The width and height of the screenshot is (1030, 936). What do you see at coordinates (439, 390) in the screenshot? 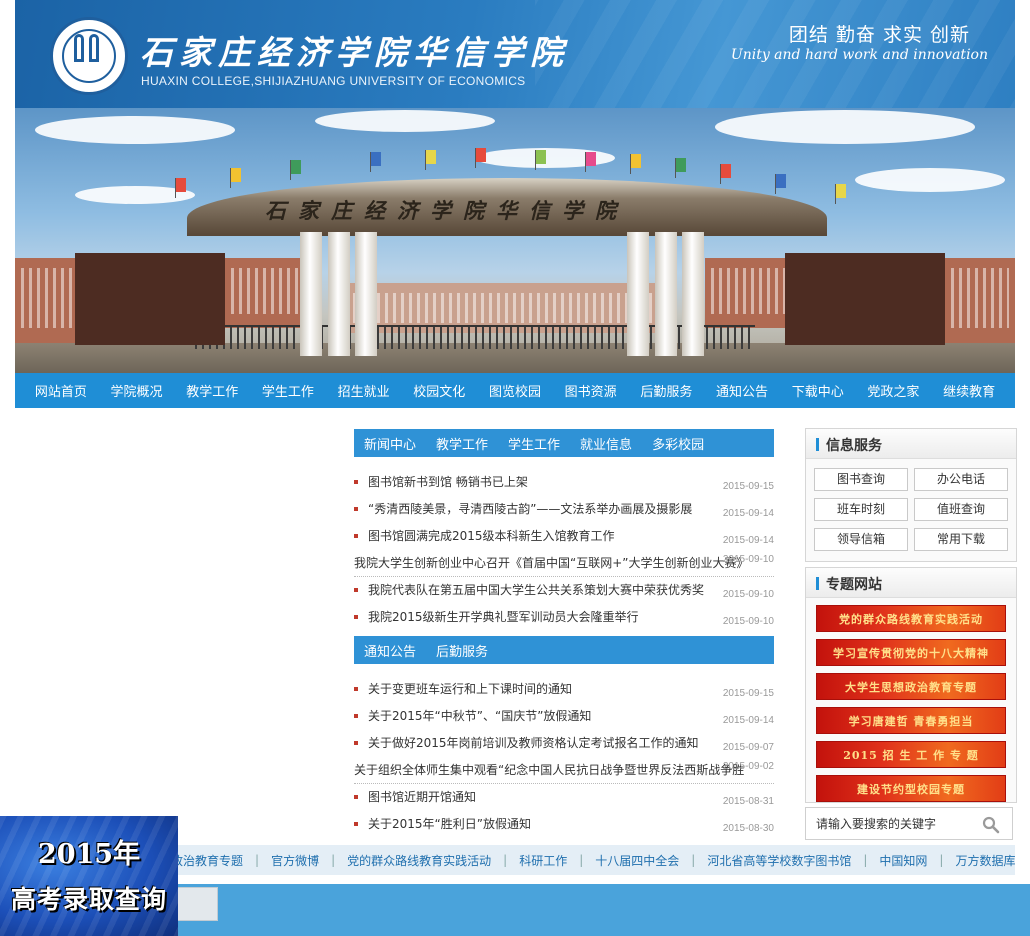
I see `nav-campus-culture: 校园文化` at bounding box center [439, 390].